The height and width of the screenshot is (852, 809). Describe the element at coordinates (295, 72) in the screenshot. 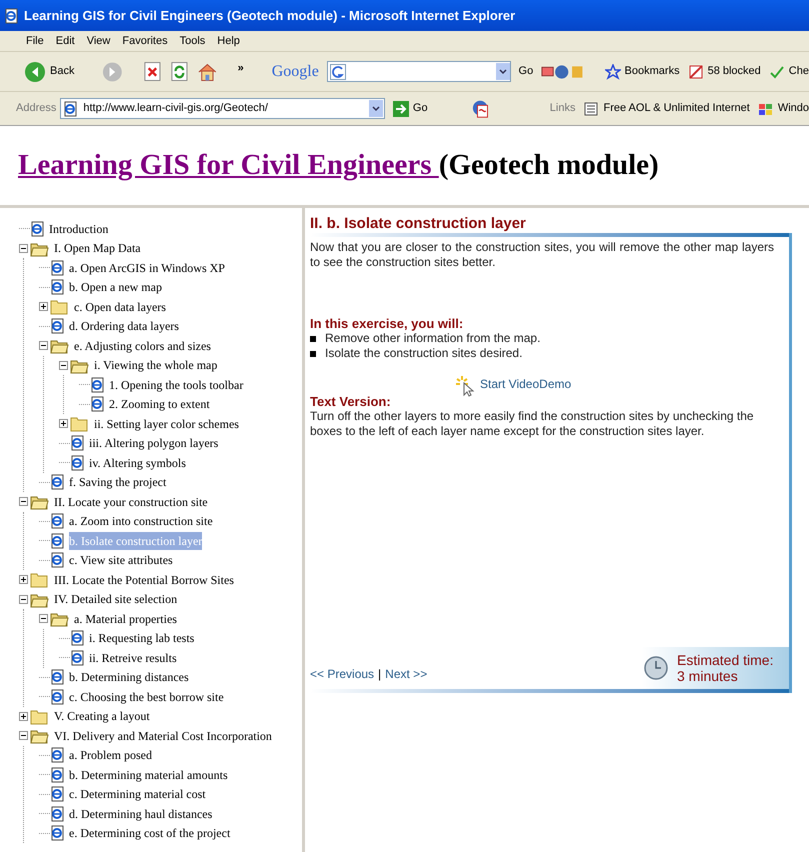

I see `google-logo: Google` at that location.